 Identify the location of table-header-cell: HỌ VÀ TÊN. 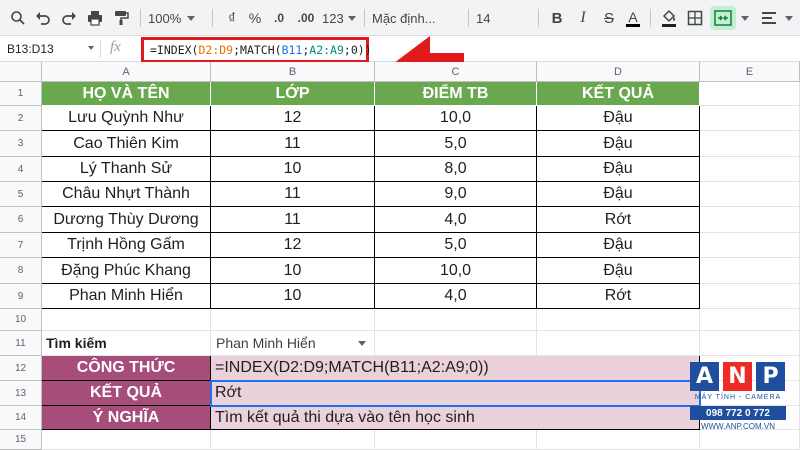
(126, 94).